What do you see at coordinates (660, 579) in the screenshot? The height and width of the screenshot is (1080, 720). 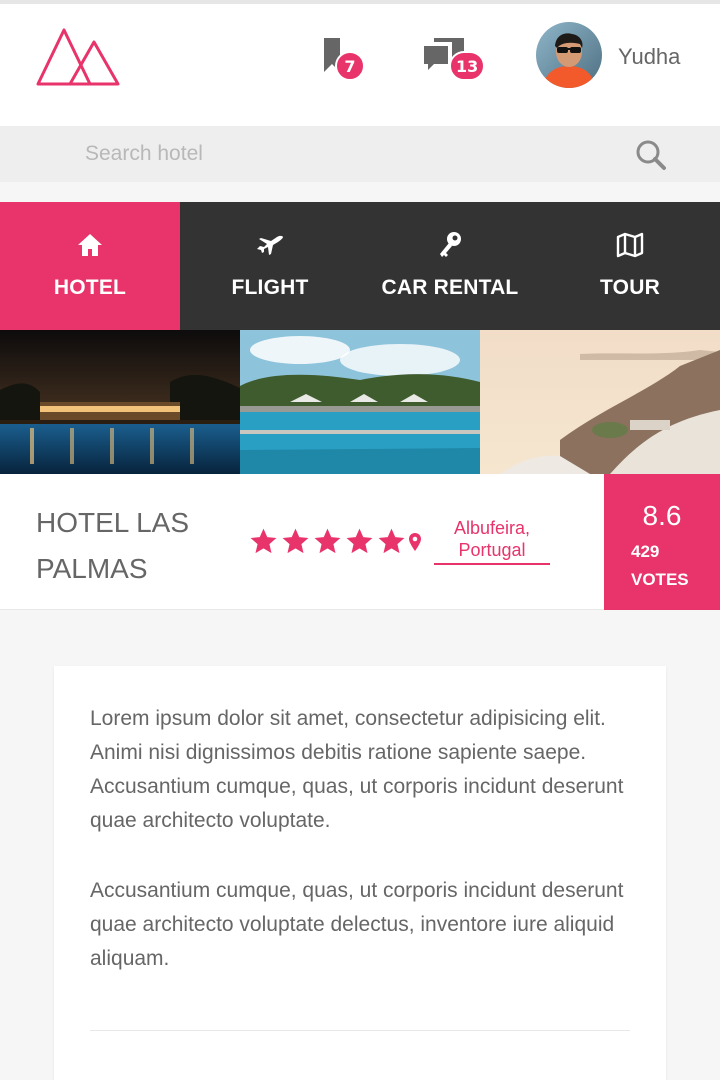 I see `votes-label: VOTES` at bounding box center [660, 579].